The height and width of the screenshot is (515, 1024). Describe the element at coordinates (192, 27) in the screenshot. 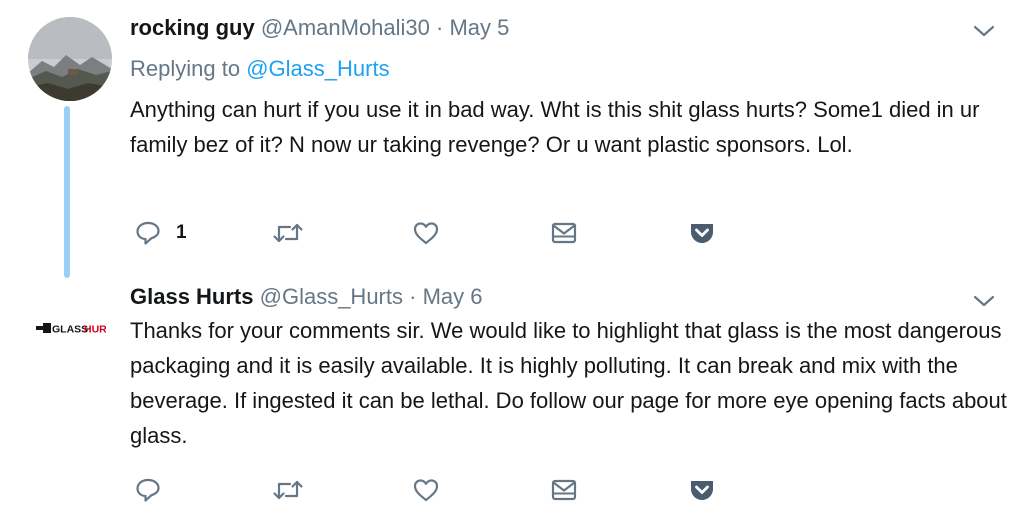

I see `display-name: rocking guy` at that location.